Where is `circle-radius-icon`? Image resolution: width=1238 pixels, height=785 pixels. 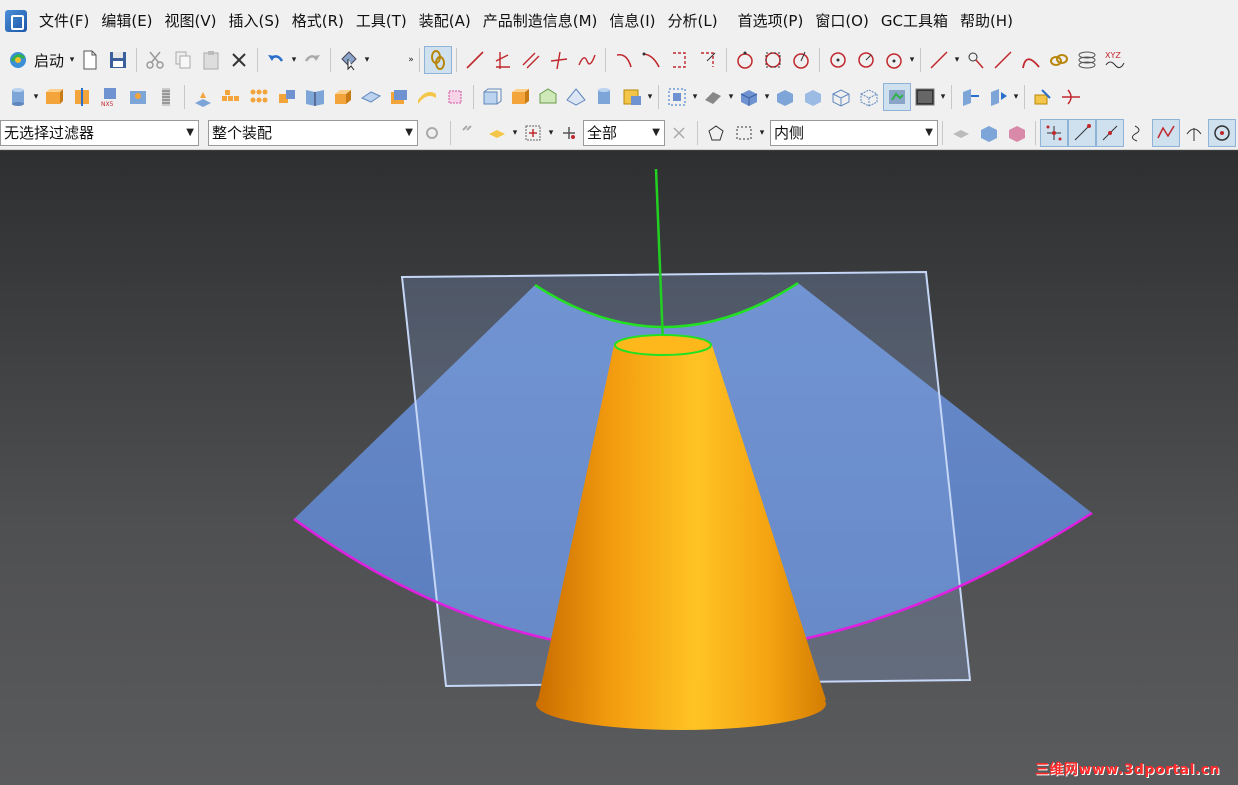
circle-radius-icon is located at coordinates (866, 60).